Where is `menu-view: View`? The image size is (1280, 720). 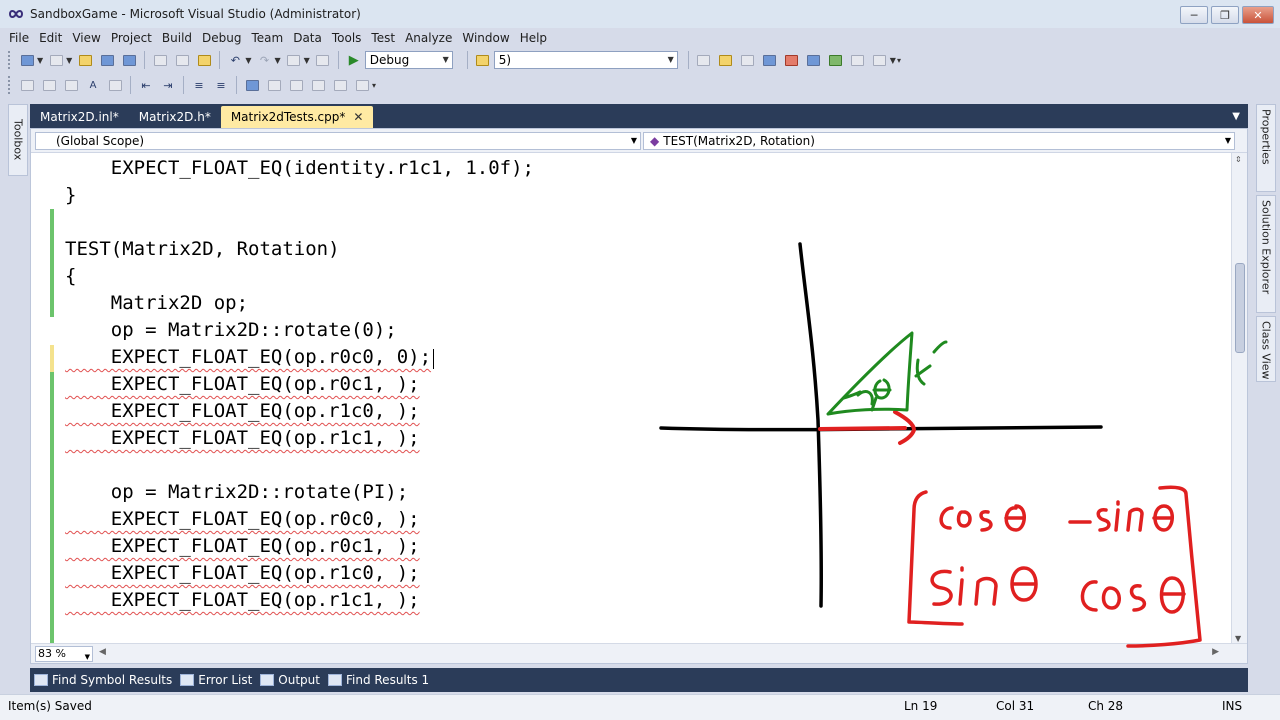
menu-view: View is located at coordinates (86, 38).